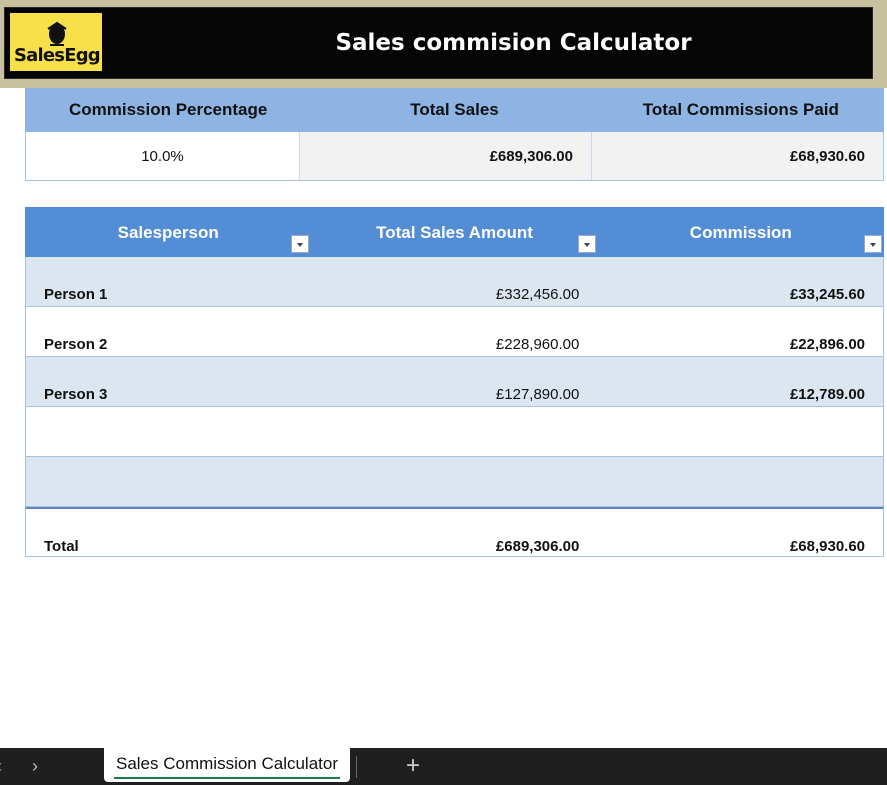 The height and width of the screenshot is (785, 887). I want to click on table-row: Person 1 £332,456.00 £33,245.60, so click(454, 282).